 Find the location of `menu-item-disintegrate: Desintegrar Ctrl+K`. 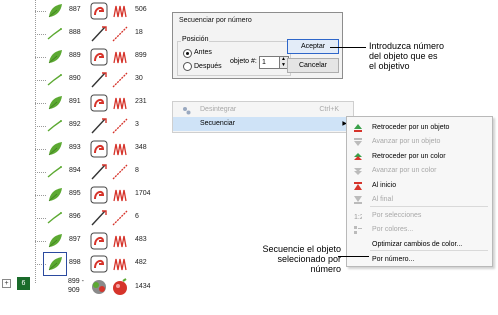

menu-item-disintegrate: Desintegrar Ctrl+K is located at coordinates (263, 110).